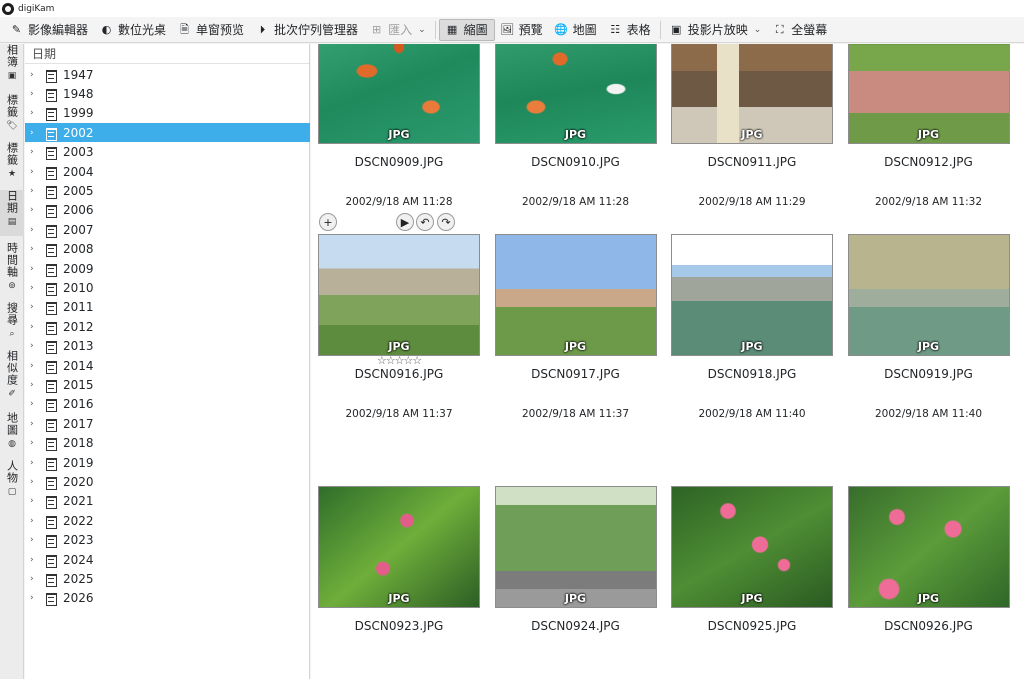  I want to click on tree-year-2005: › 2005, so click(167, 190).